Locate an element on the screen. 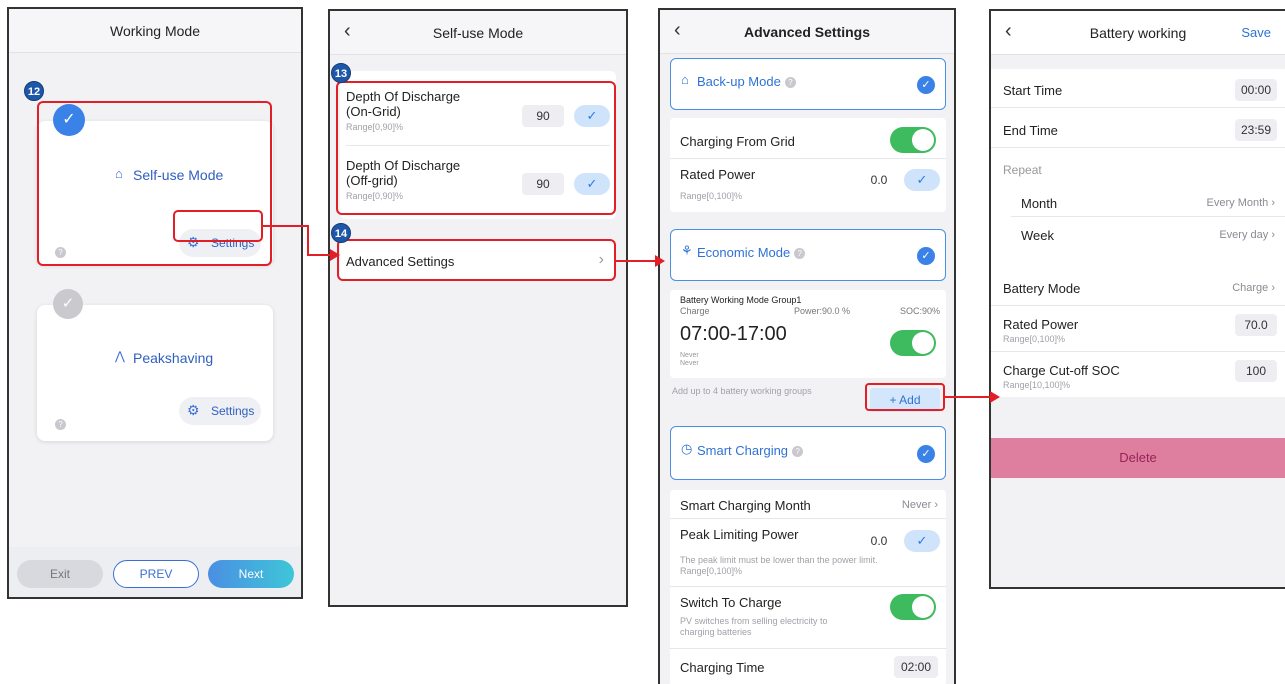 Image resolution: width=1285 pixels, height=684 pixels. rated-power-input: 70.0 is located at coordinates (1256, 325).